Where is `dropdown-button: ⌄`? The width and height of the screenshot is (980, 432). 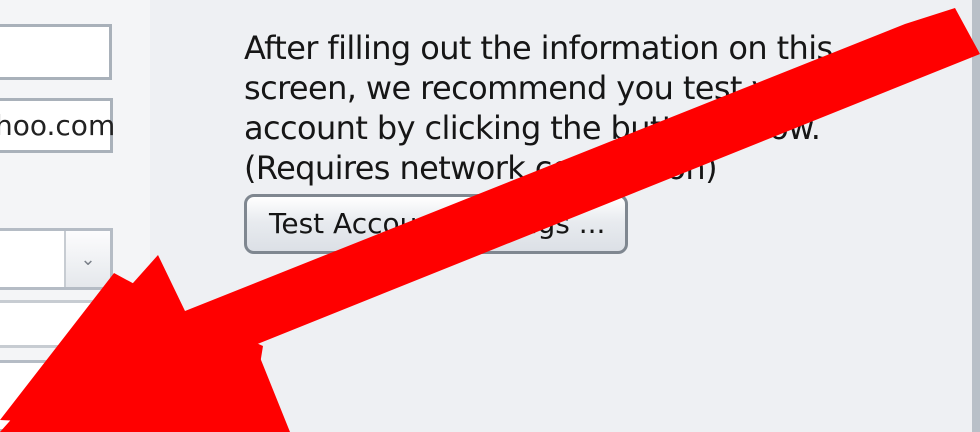 dropdown-button: ⌄ is located at coordinates (87, 259).